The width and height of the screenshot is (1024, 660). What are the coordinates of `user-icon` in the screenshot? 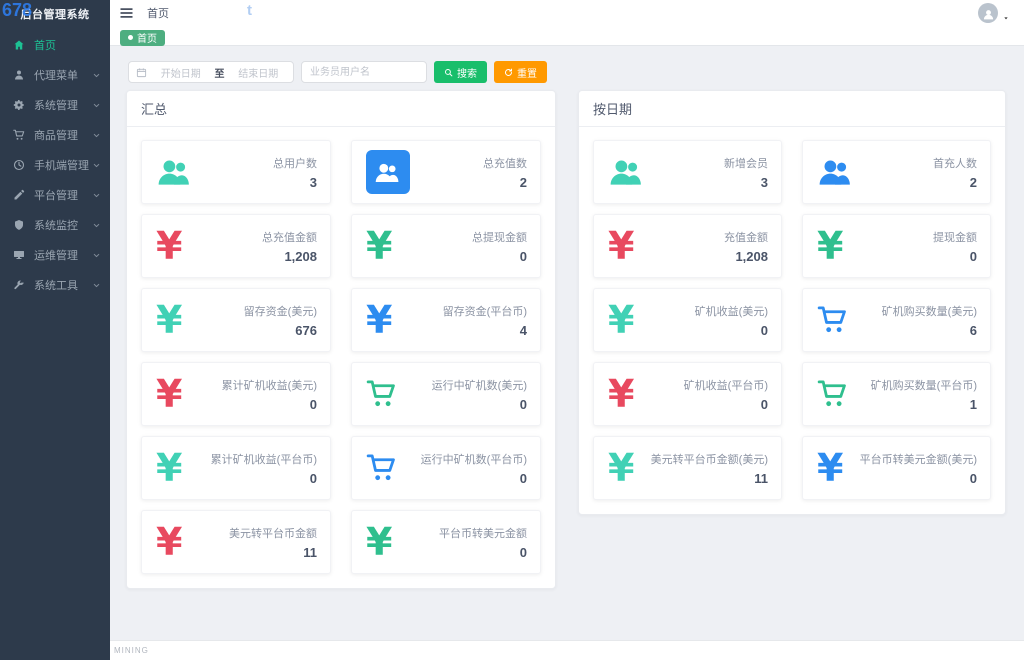 It's located at (19, 75).